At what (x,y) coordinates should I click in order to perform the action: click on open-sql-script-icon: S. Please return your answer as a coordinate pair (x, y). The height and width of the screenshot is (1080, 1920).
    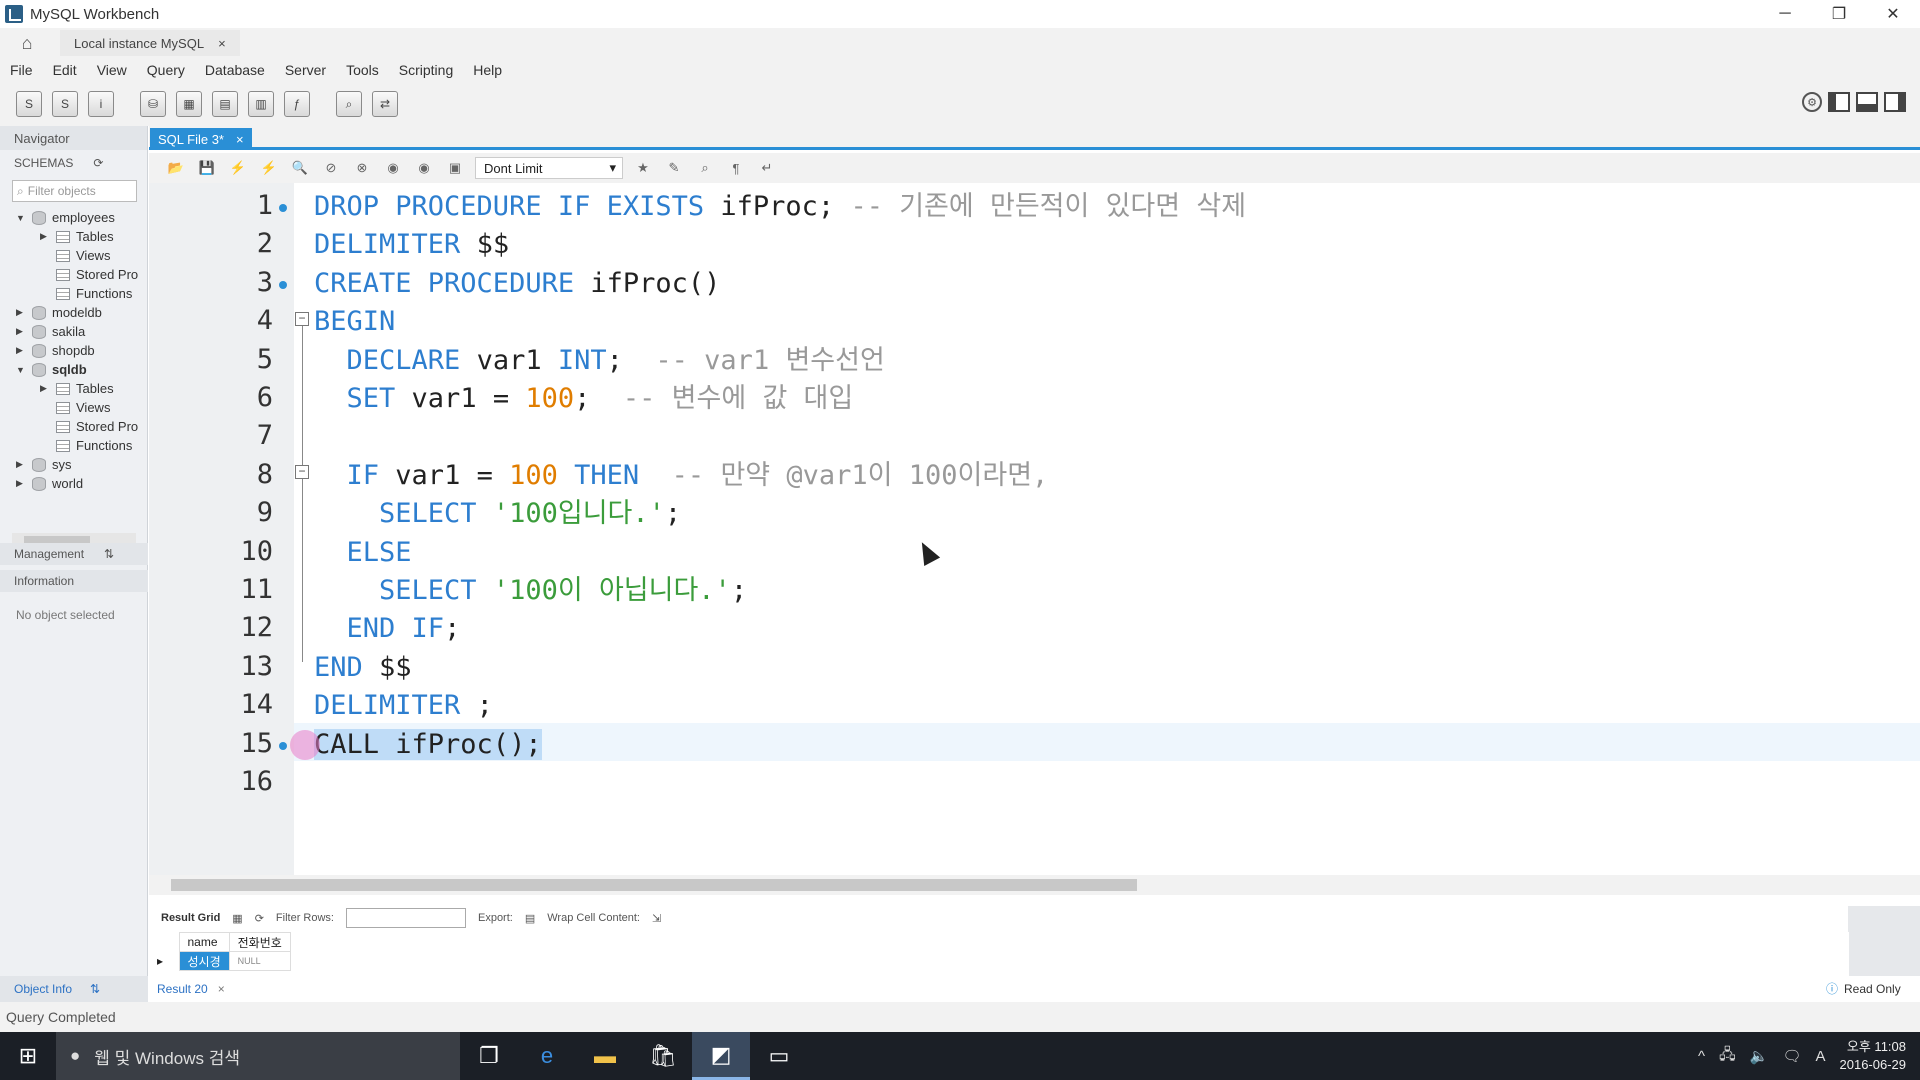
    Looking at the image, I should click on (65, 104).